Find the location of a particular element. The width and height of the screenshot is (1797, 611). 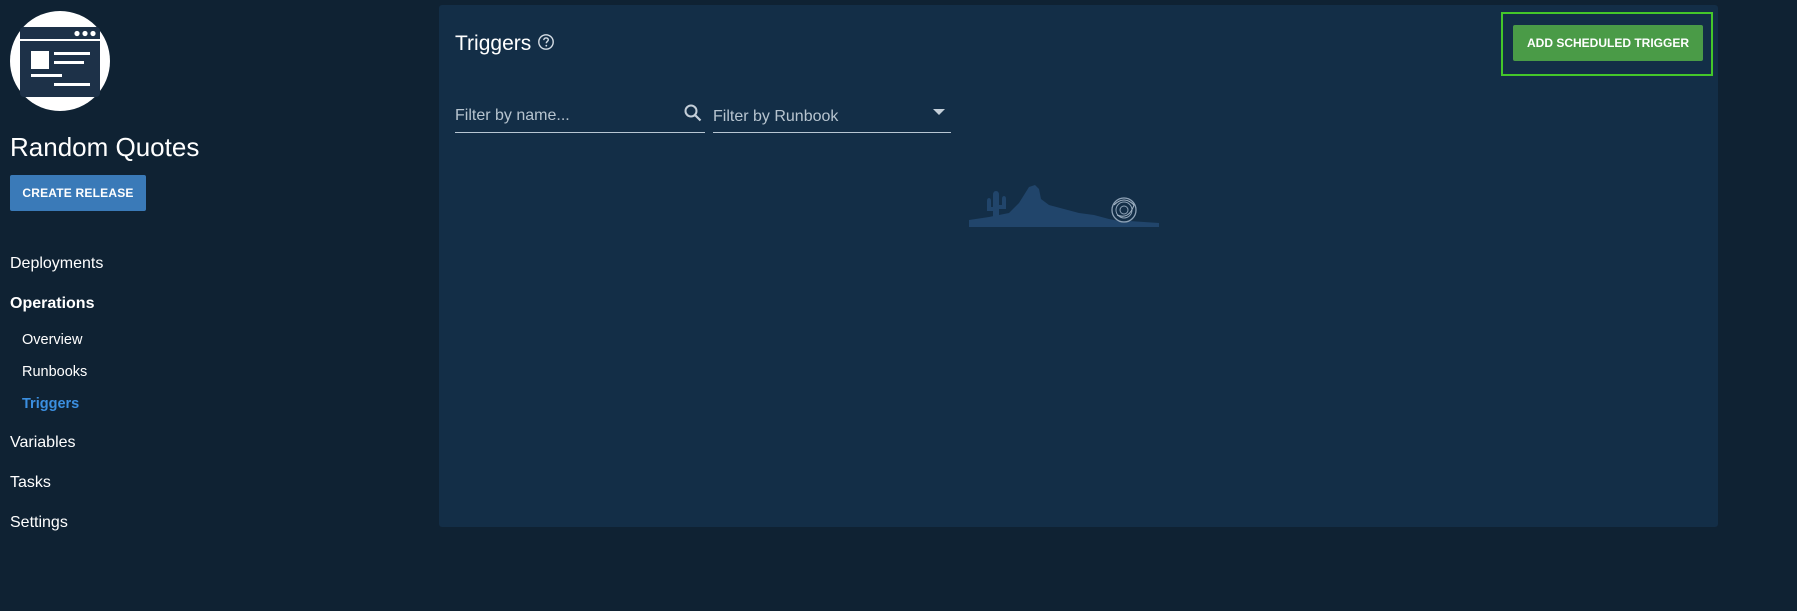

nav-variables: Variables is located at coordinates (43, 443).